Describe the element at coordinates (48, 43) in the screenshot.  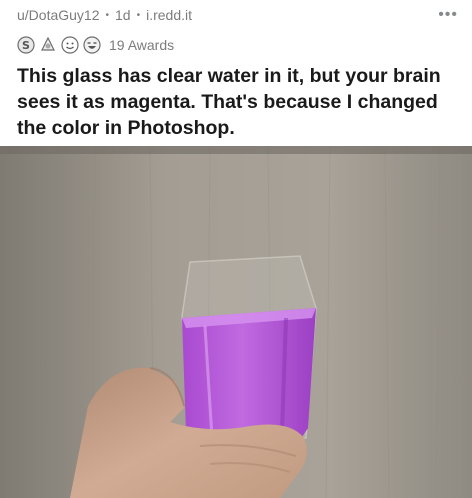
I see `helpful-award-icon` at that location.